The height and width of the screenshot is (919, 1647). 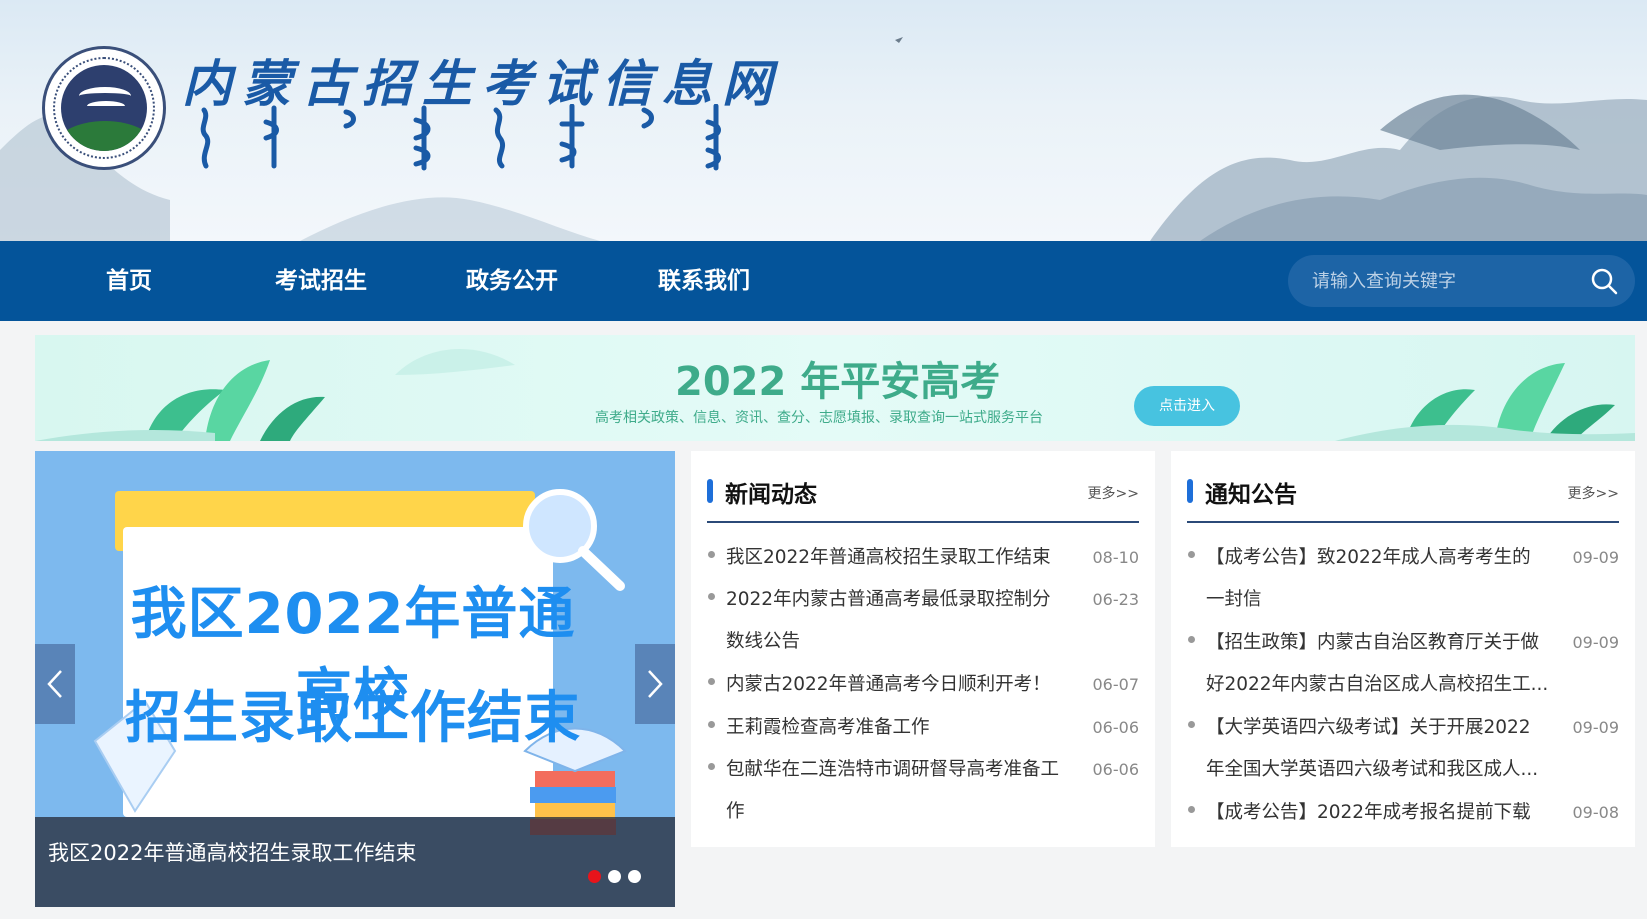 What do you see at coordinates (838, 382) in the screenshot?
I see `banner-title: 2022 年平安高考` at bounding box center [838, 382].